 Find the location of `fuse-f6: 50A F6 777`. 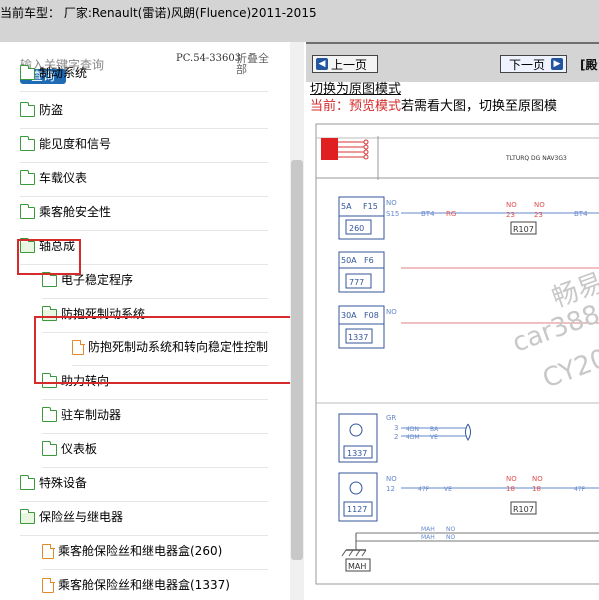

fuse-f6: 50A F6 777 is located at coordinates (361, 272).